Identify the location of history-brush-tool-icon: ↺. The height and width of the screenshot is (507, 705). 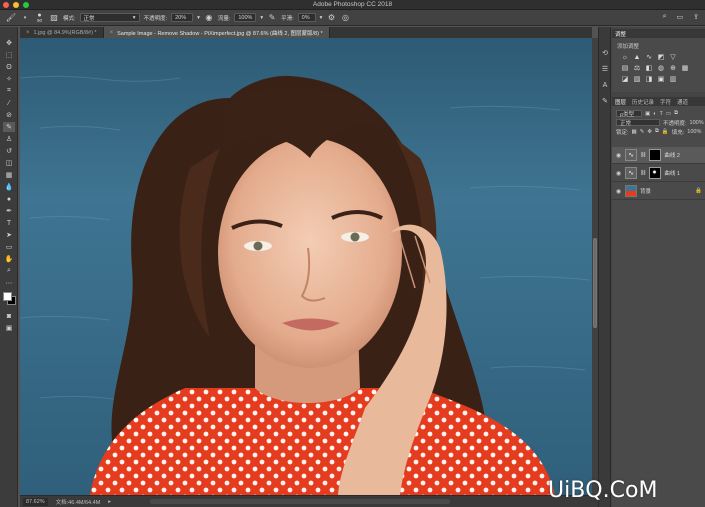
(9, 151).